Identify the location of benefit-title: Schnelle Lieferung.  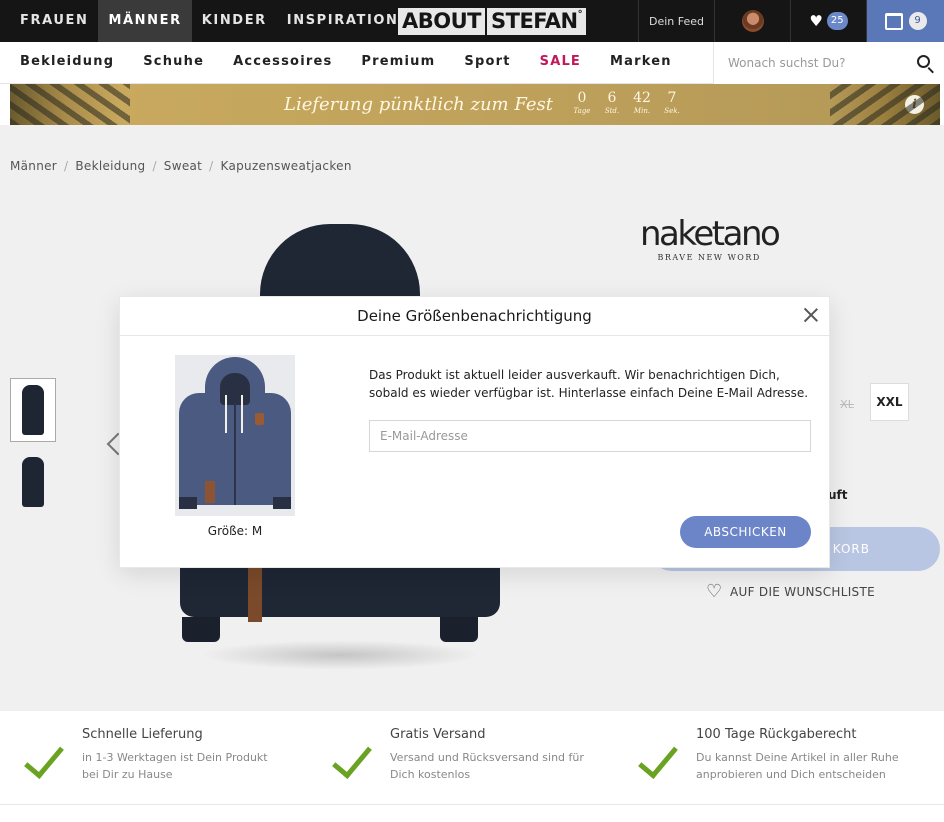
(142, 734).